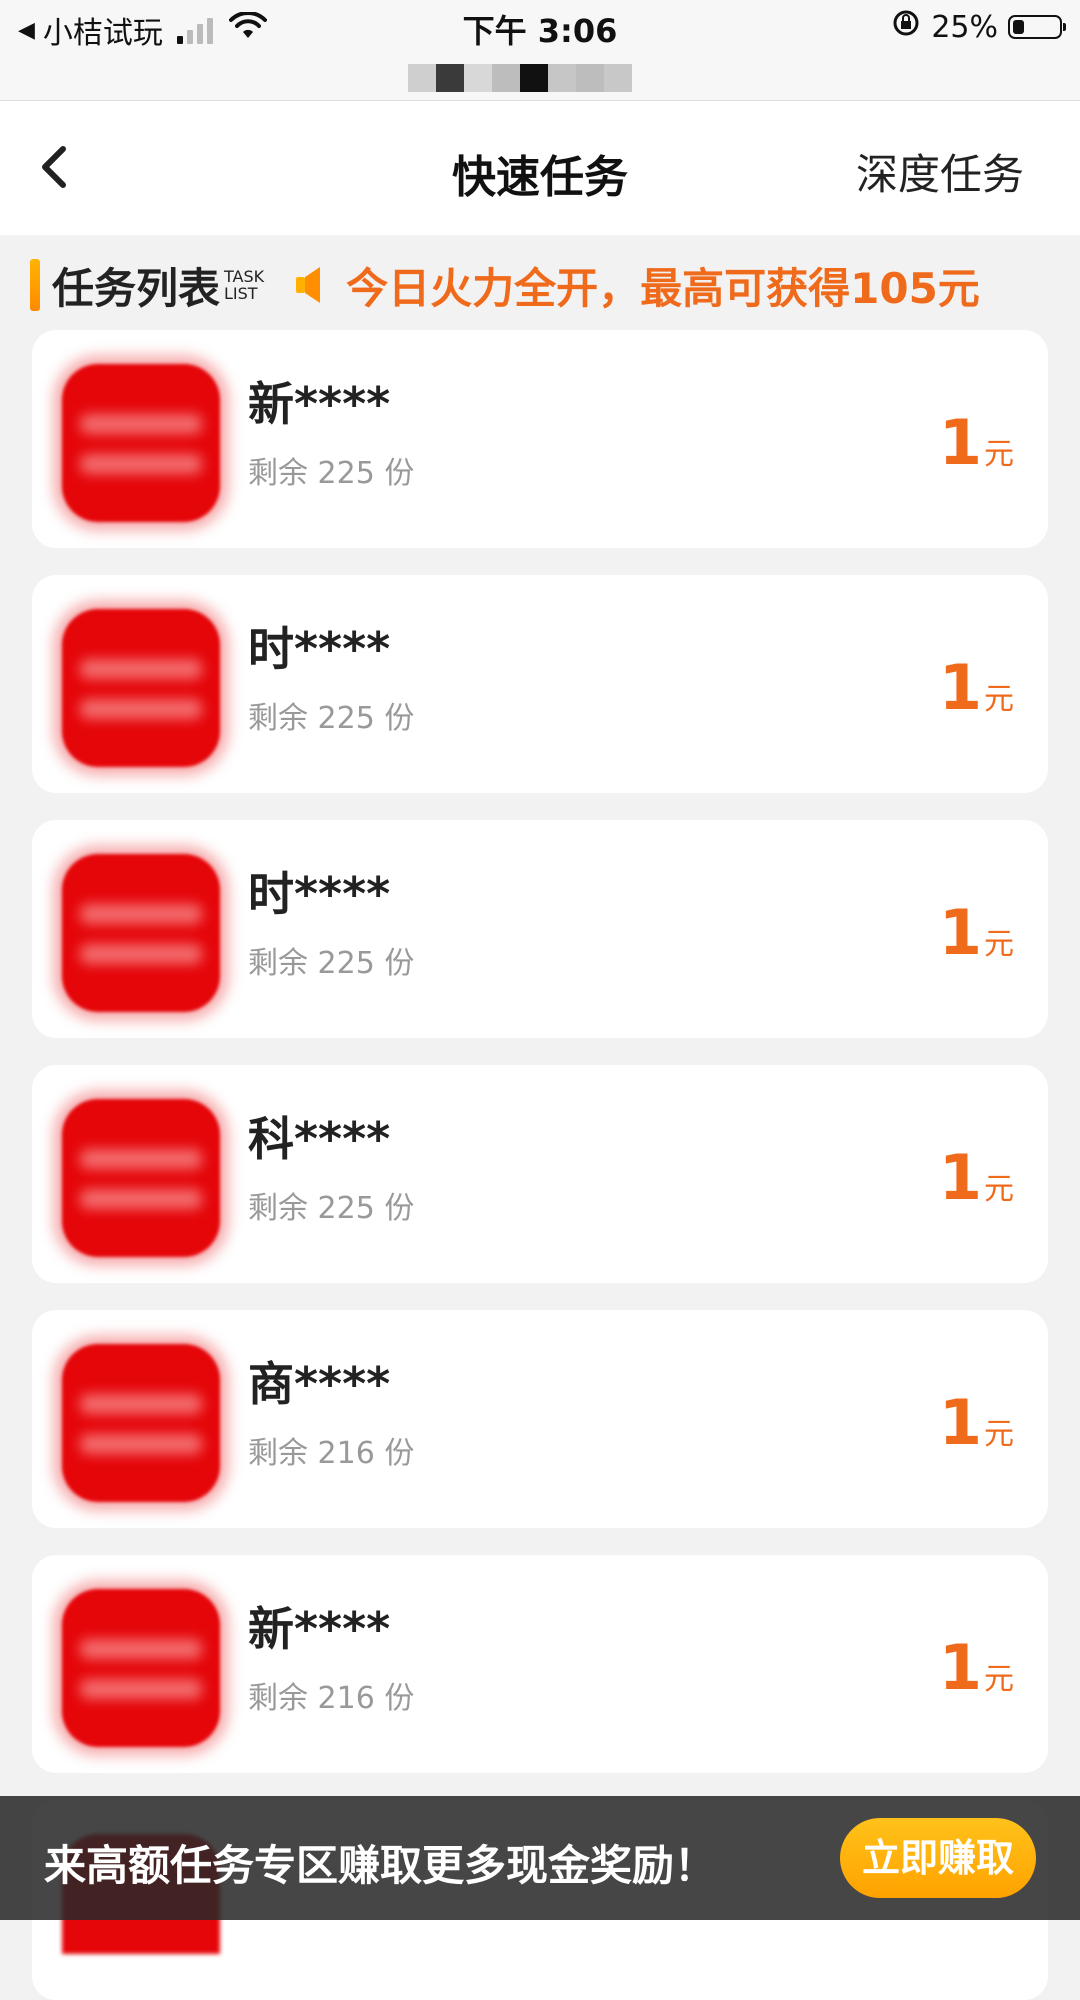 The image size is (1080, 2000). What do you see at coordinates (940, 171) in the screenshot?
I see `deep-tasks-link: 深度任务` at bounding box center [940, 171].